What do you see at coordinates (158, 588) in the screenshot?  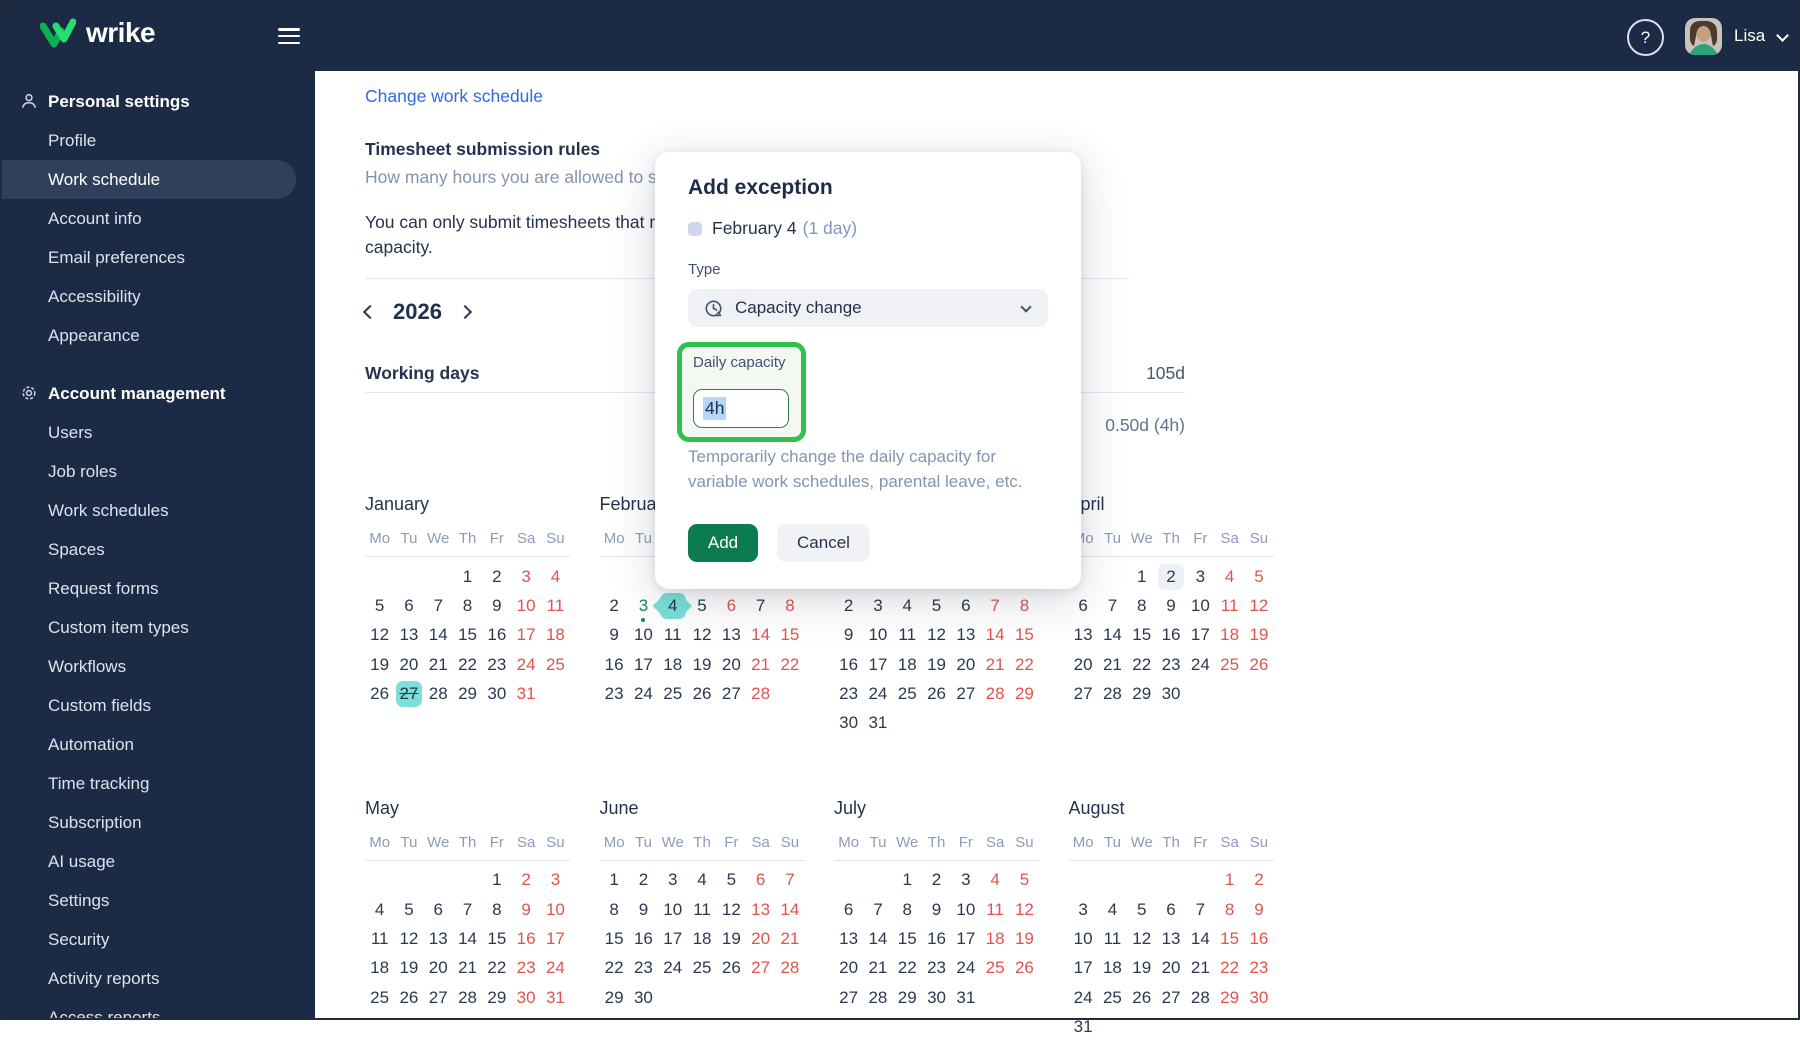 I see `sidebar-item-request-forms: Request forms` at bounding box center [158, 588].